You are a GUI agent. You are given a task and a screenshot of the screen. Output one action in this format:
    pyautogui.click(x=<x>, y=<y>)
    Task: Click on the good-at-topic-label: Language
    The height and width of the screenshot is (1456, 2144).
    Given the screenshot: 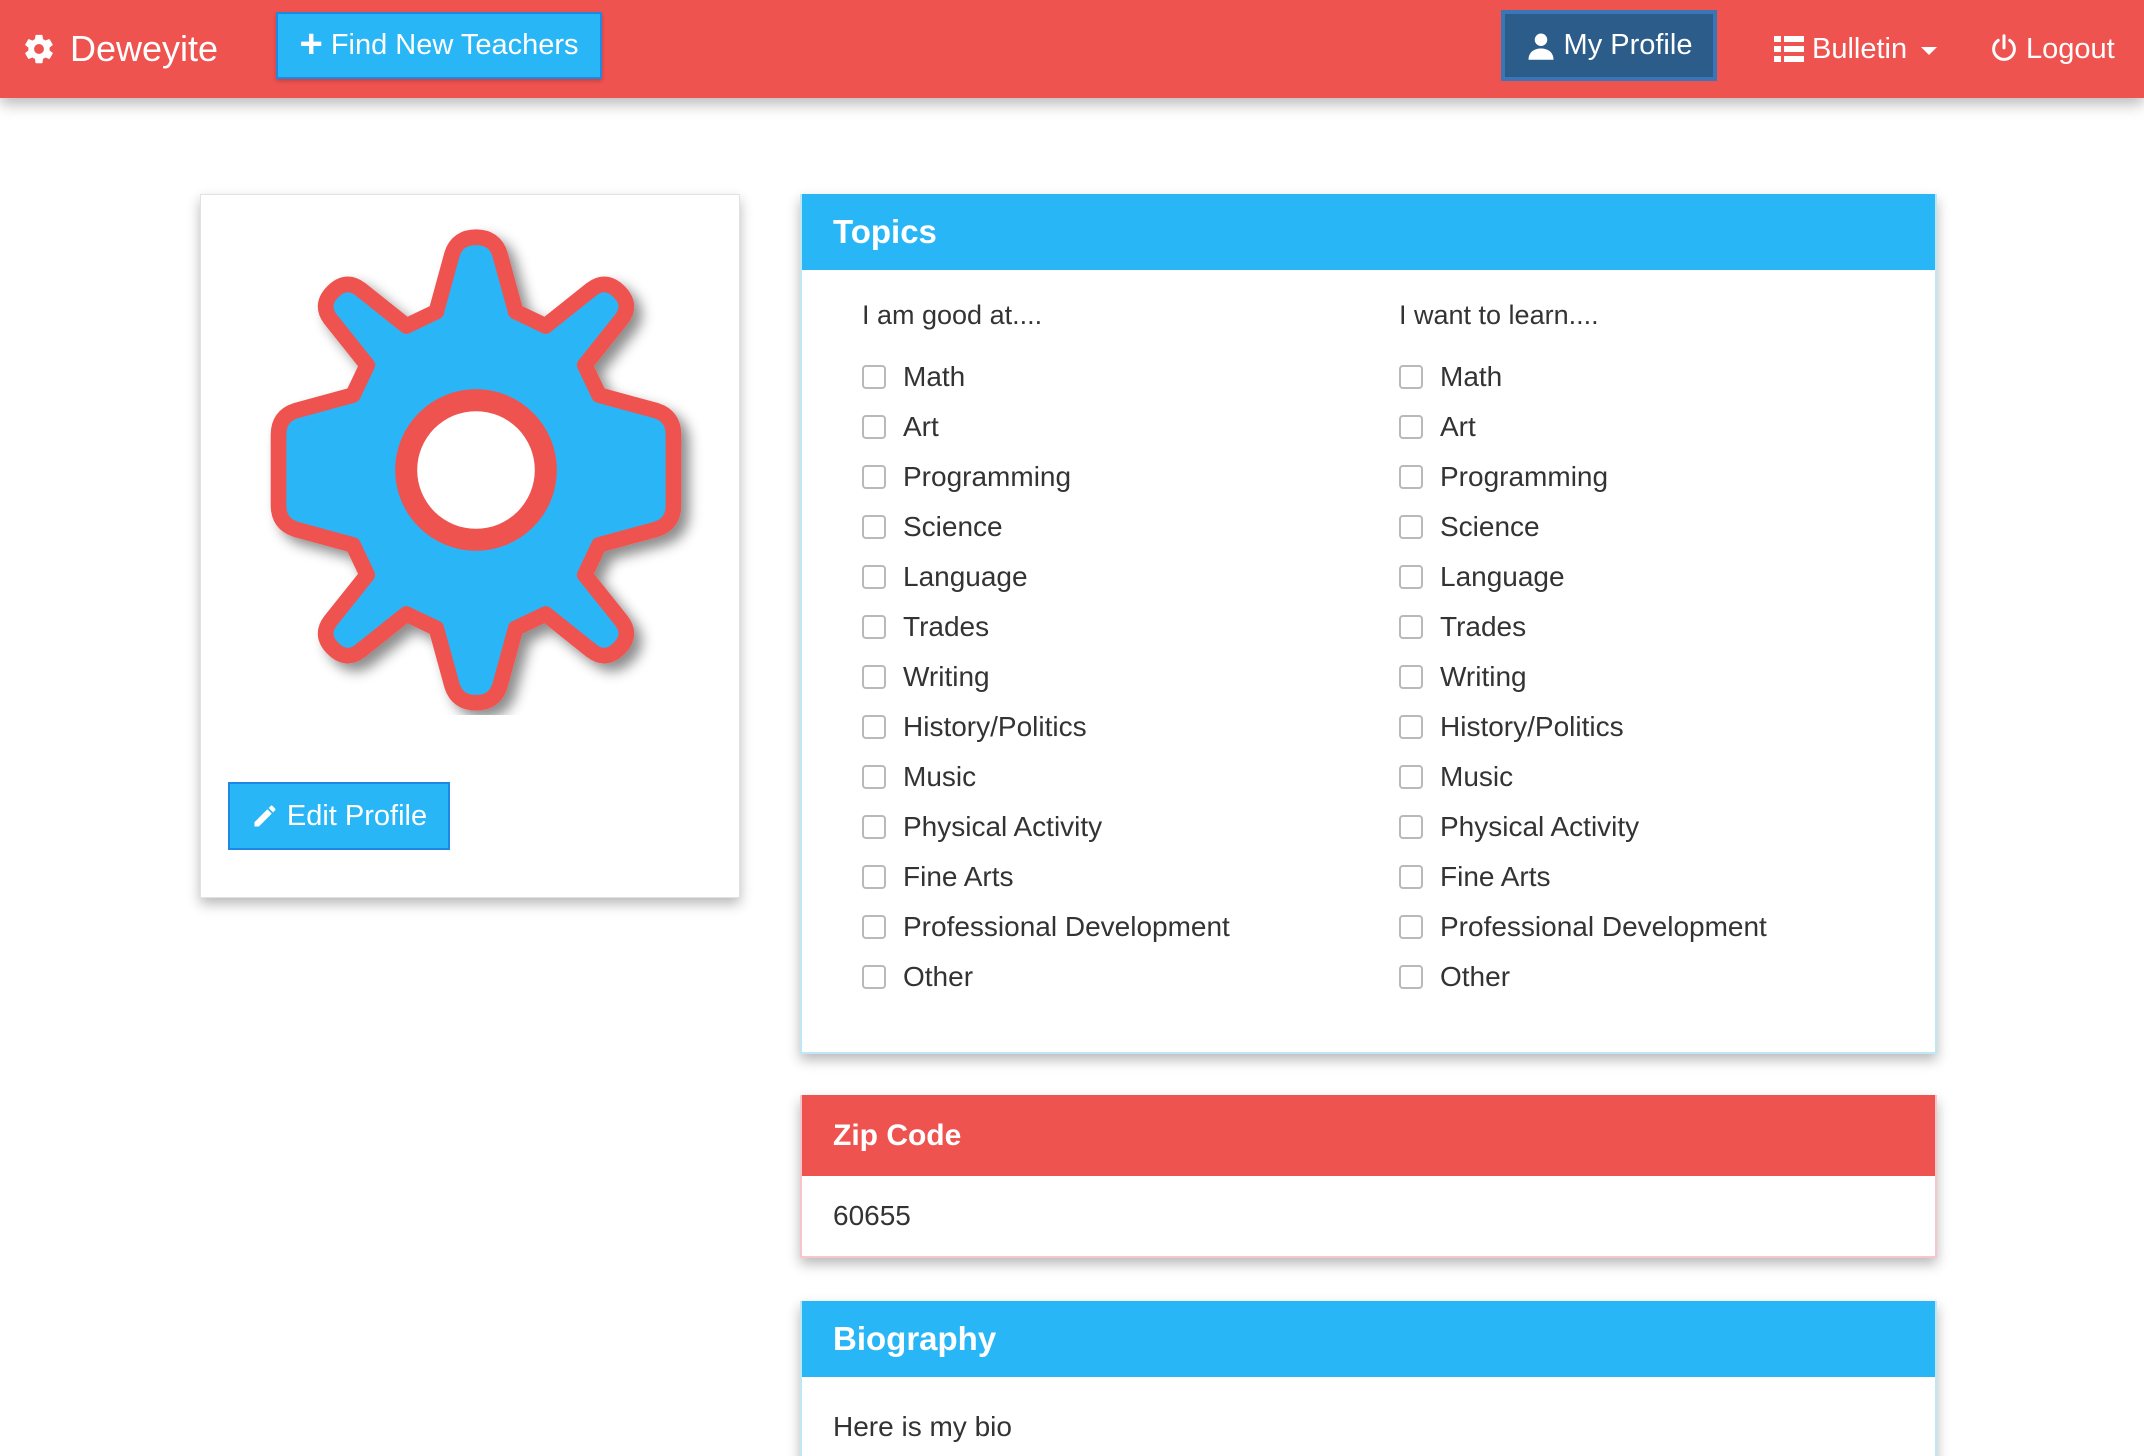 What is the action you would take?
    pyautogui.click(x=965, y=576)
    